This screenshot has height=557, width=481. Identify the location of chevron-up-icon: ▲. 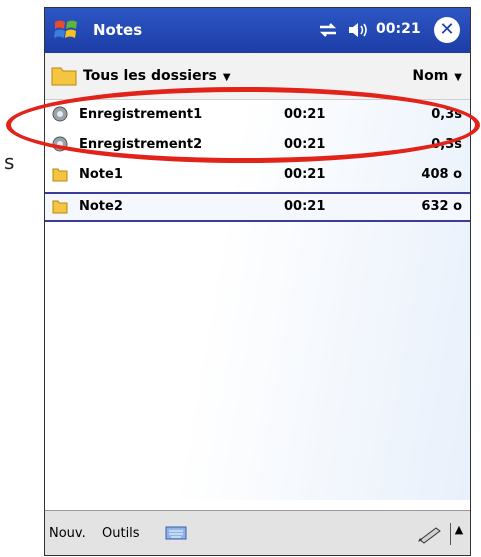
(458, 534).